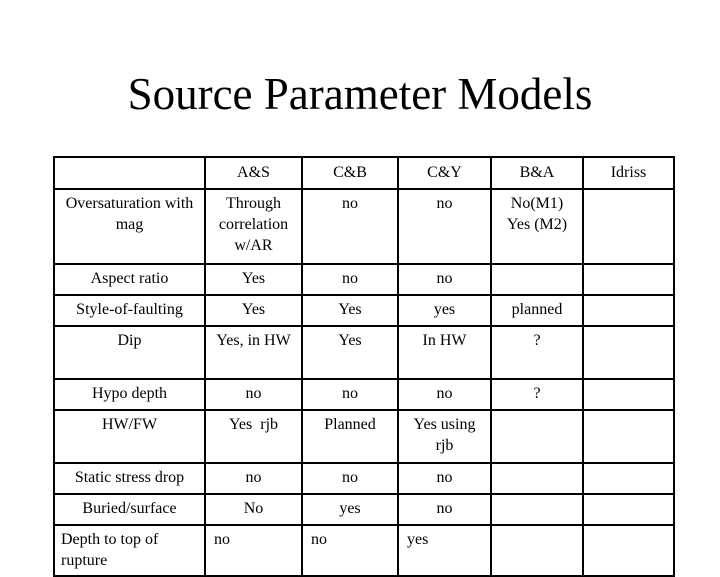  I want to click on table-row: Depth to top of rupture no no yes, so click(364, 550).